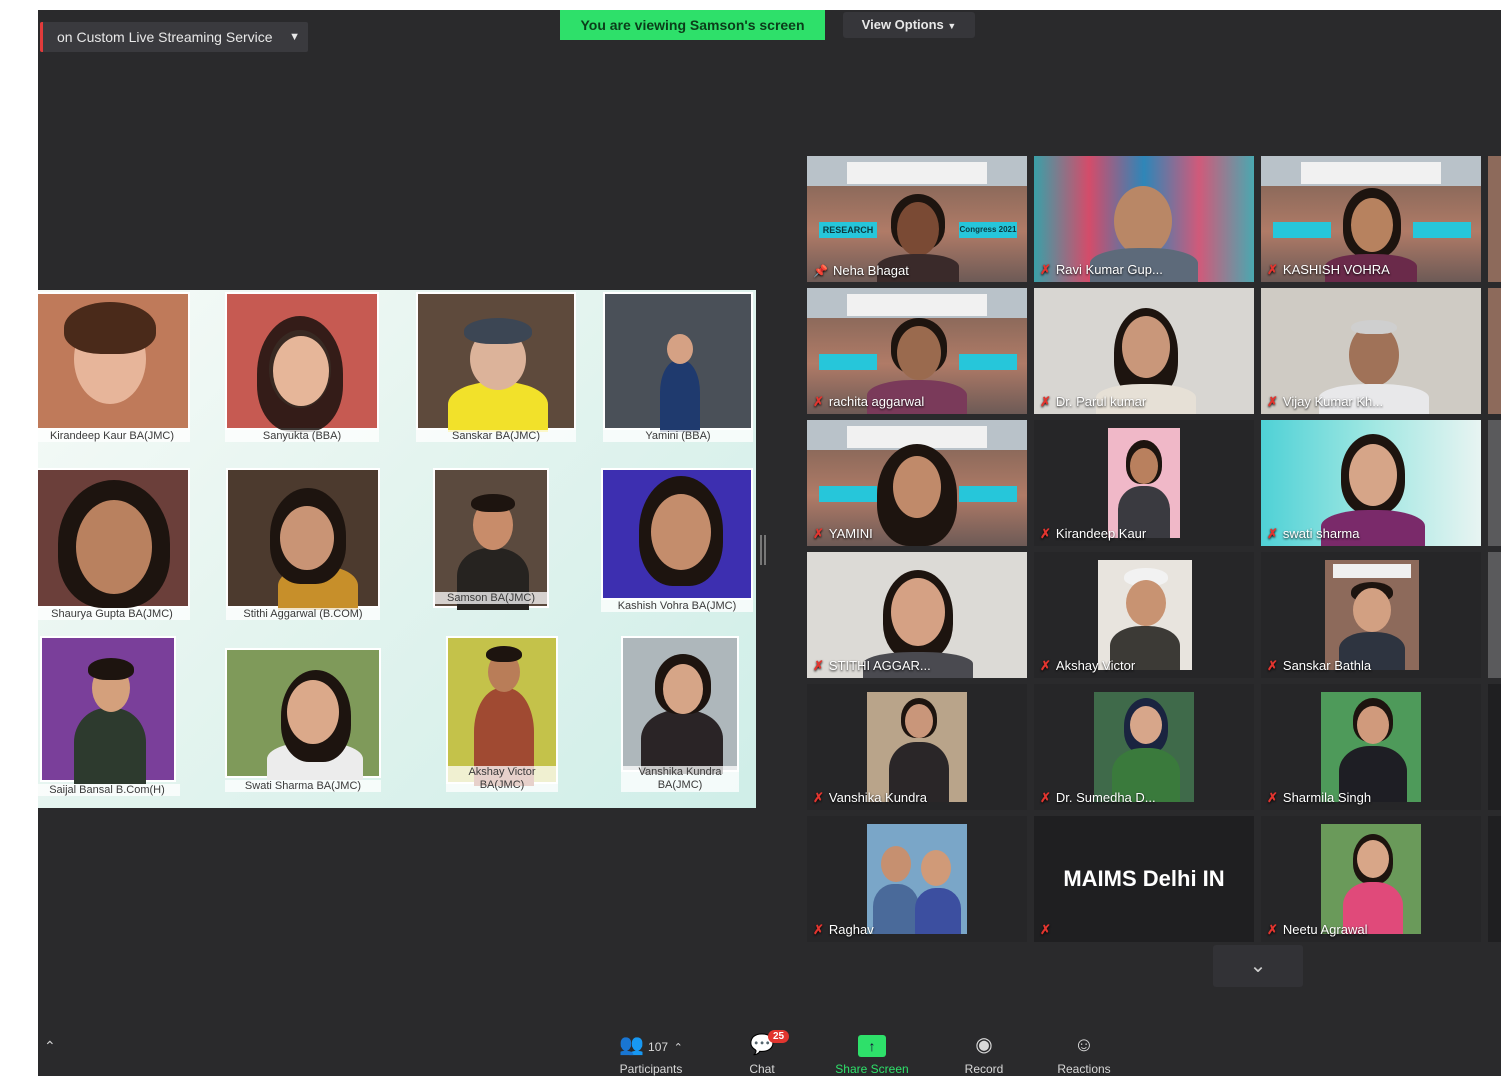  What do you see at coordinates (763, 550) in the screenshot?
I see `view-splitter-handle` at bounding box center [763, 550].